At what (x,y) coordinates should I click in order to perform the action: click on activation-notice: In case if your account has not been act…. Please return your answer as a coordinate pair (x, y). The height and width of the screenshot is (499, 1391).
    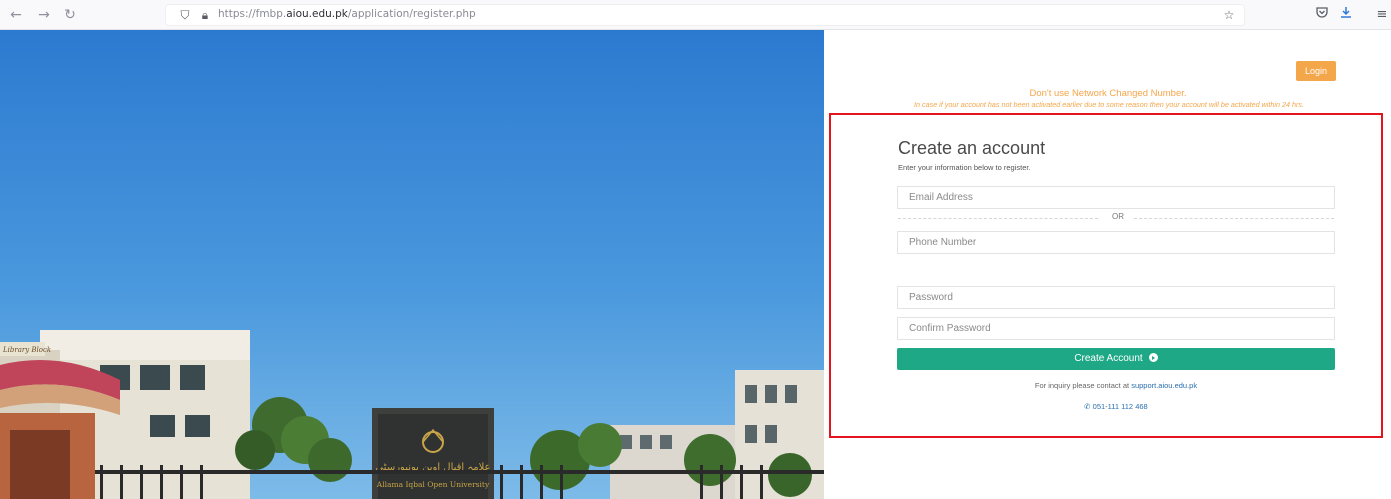
    Looking at the image, I should click on (1109, 104).